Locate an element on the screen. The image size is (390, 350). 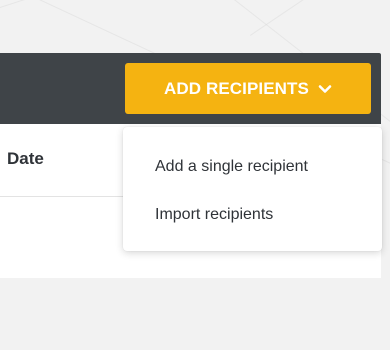
menu-item-add-single-recipient: Add a single recipient is located at coordinates (252, 167).